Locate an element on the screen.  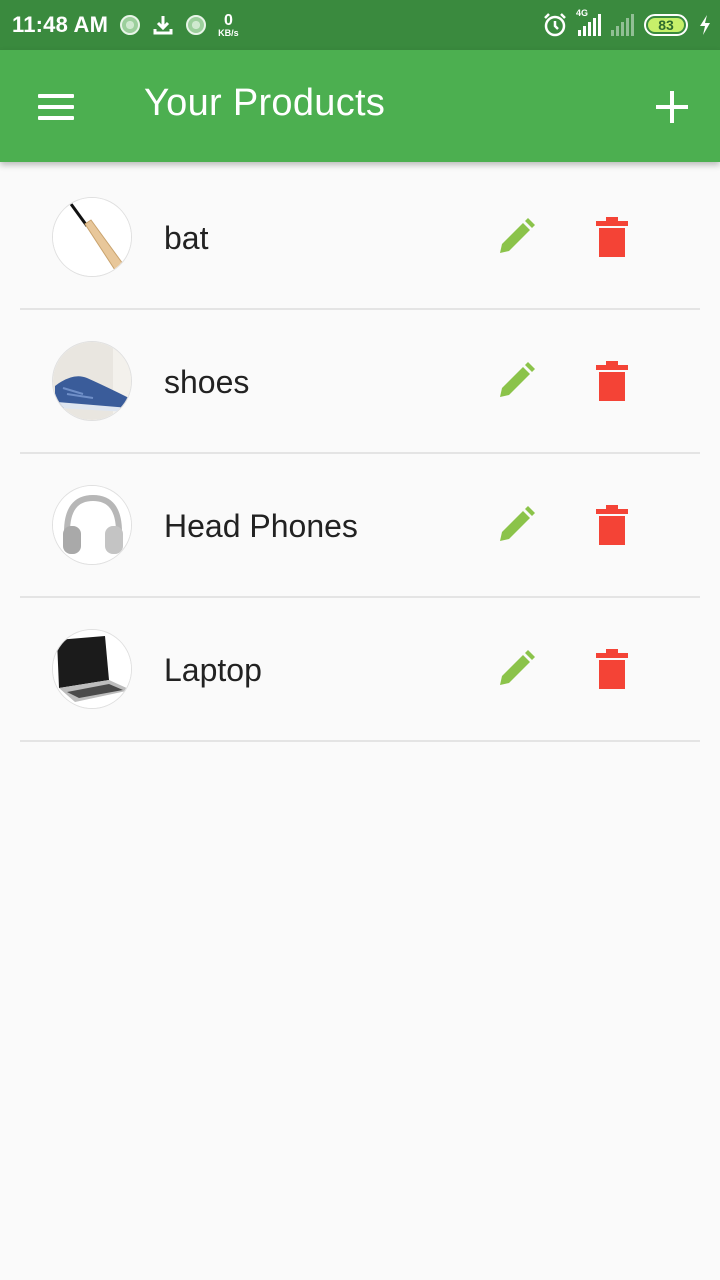
network-speed-value: 0 is located at coordinates (228, 20).